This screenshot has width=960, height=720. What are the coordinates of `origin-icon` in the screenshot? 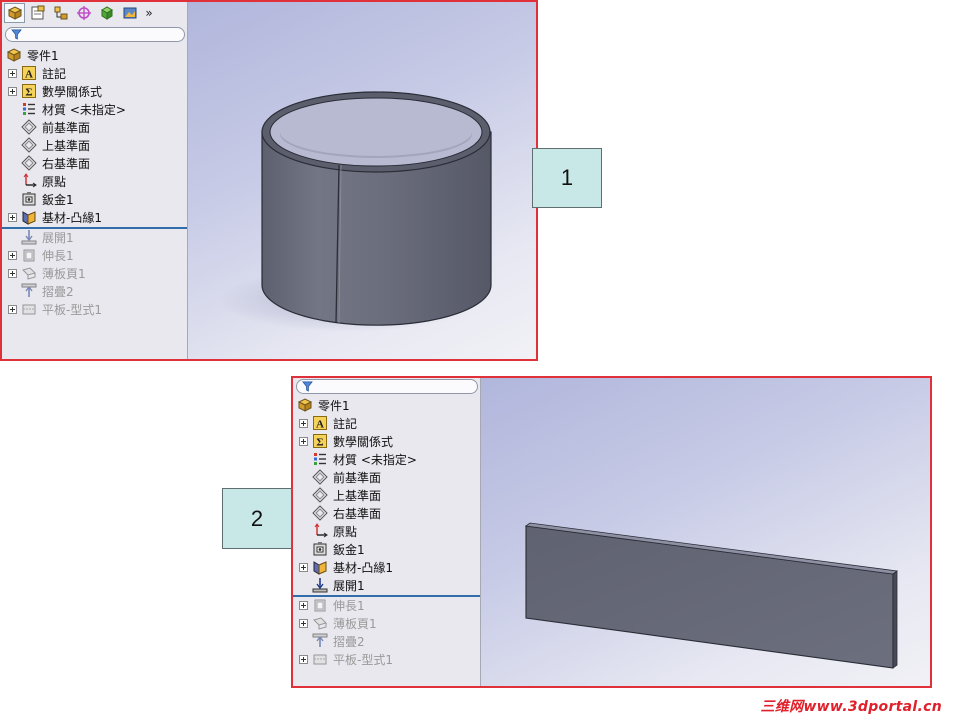 It's located at (29, 181).